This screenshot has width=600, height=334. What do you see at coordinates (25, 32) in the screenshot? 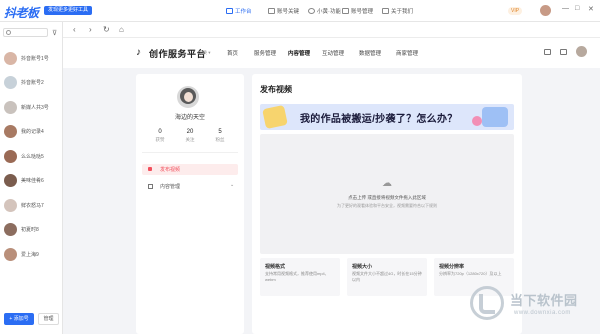
I see `account-search-input` at bounding box center [25, 32].